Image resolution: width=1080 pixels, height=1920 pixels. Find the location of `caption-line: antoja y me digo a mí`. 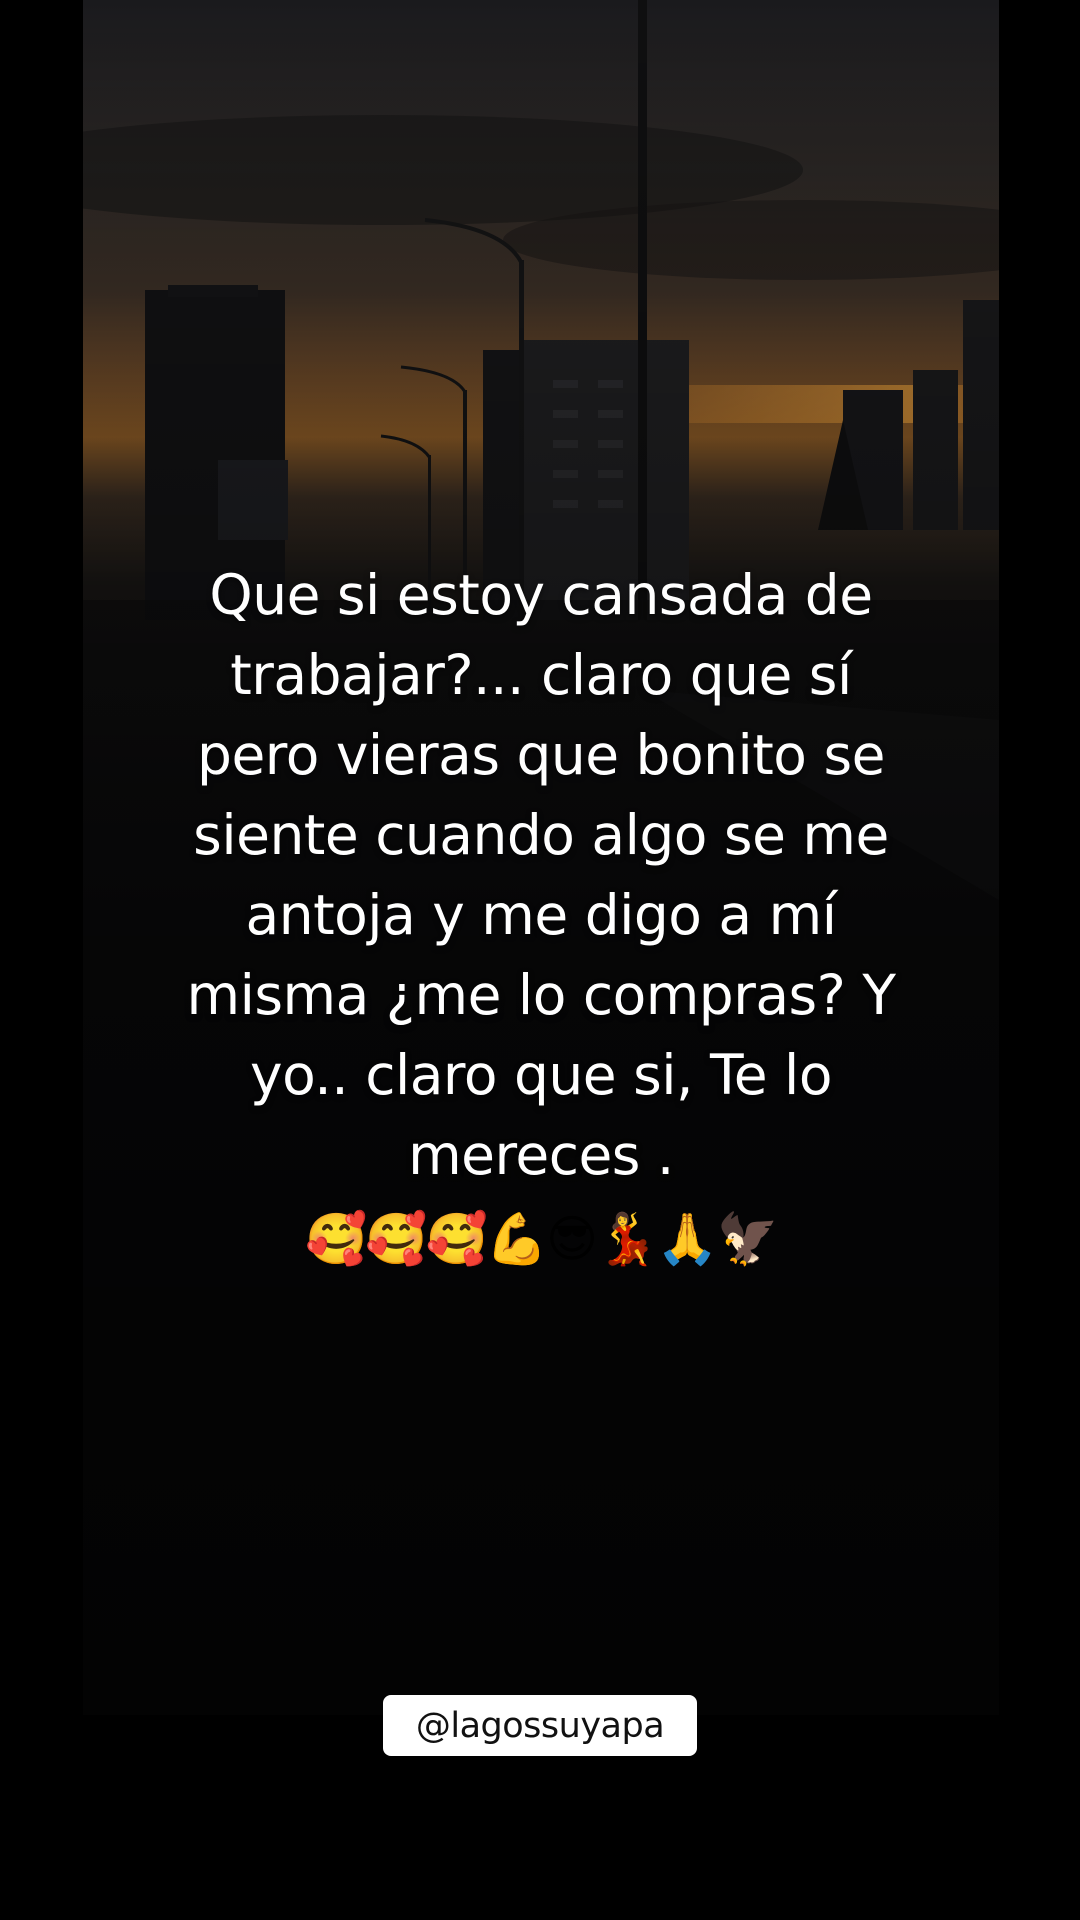

caption-line: antoja y me digo a mí is located at coordinates (541, 915).